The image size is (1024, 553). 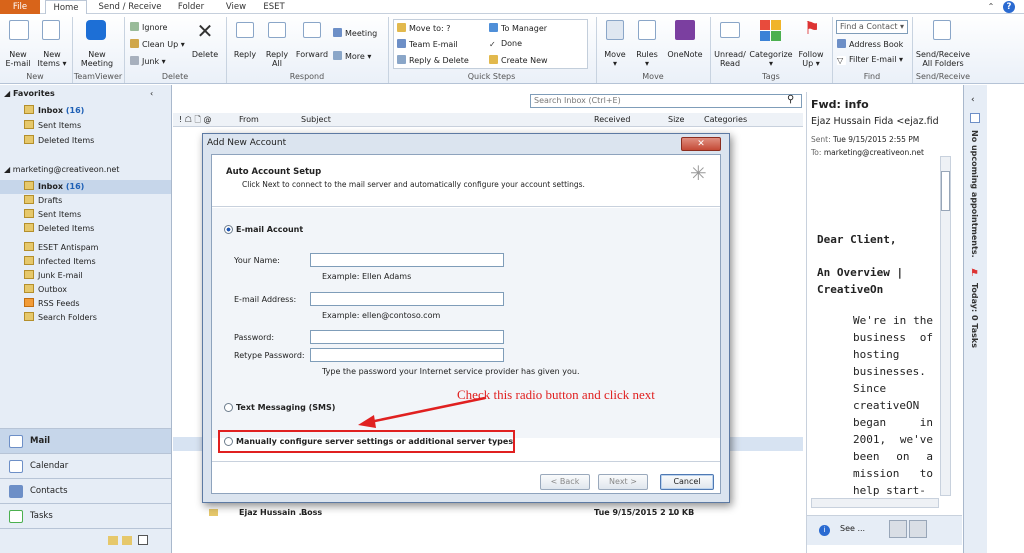 I want to click on folder-infected-items: Infected Items, so click(x=85, y=262).